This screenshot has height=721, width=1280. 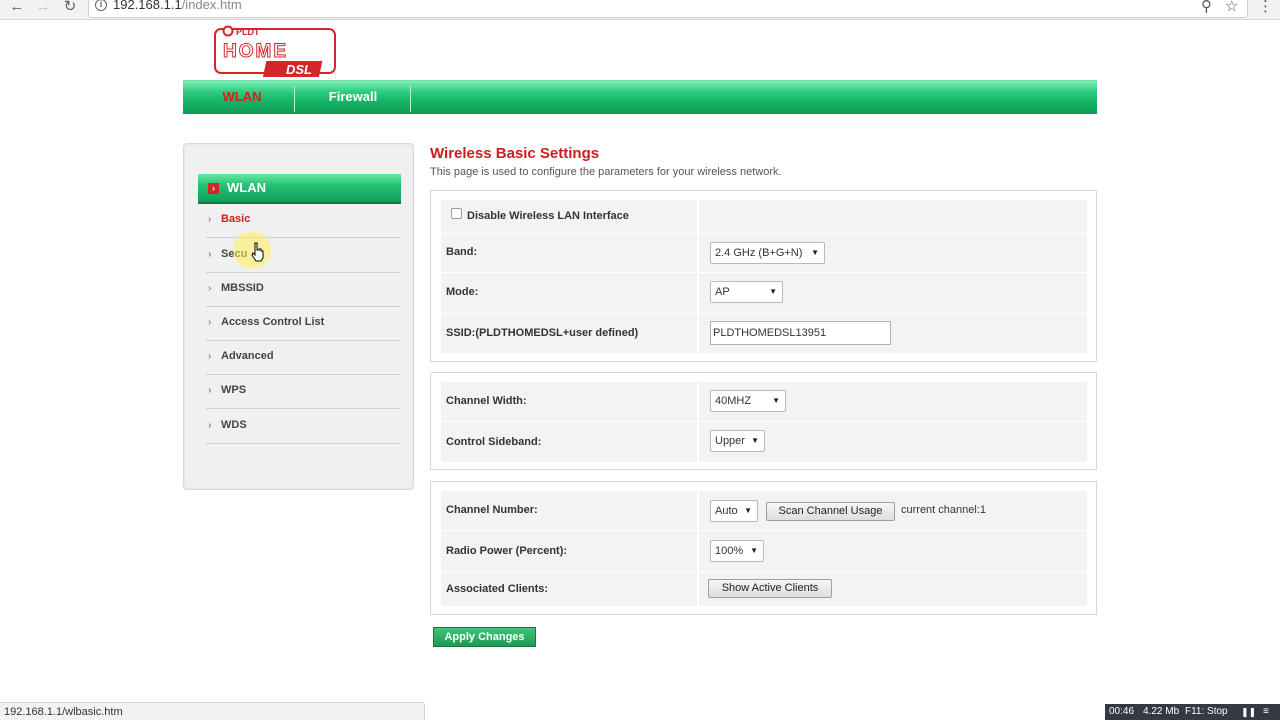 What do you see at coordinates (303, 358) in the screenshot?
I see `sidebar-item-advanced: › Advanced` at bounding box center [303, 358].